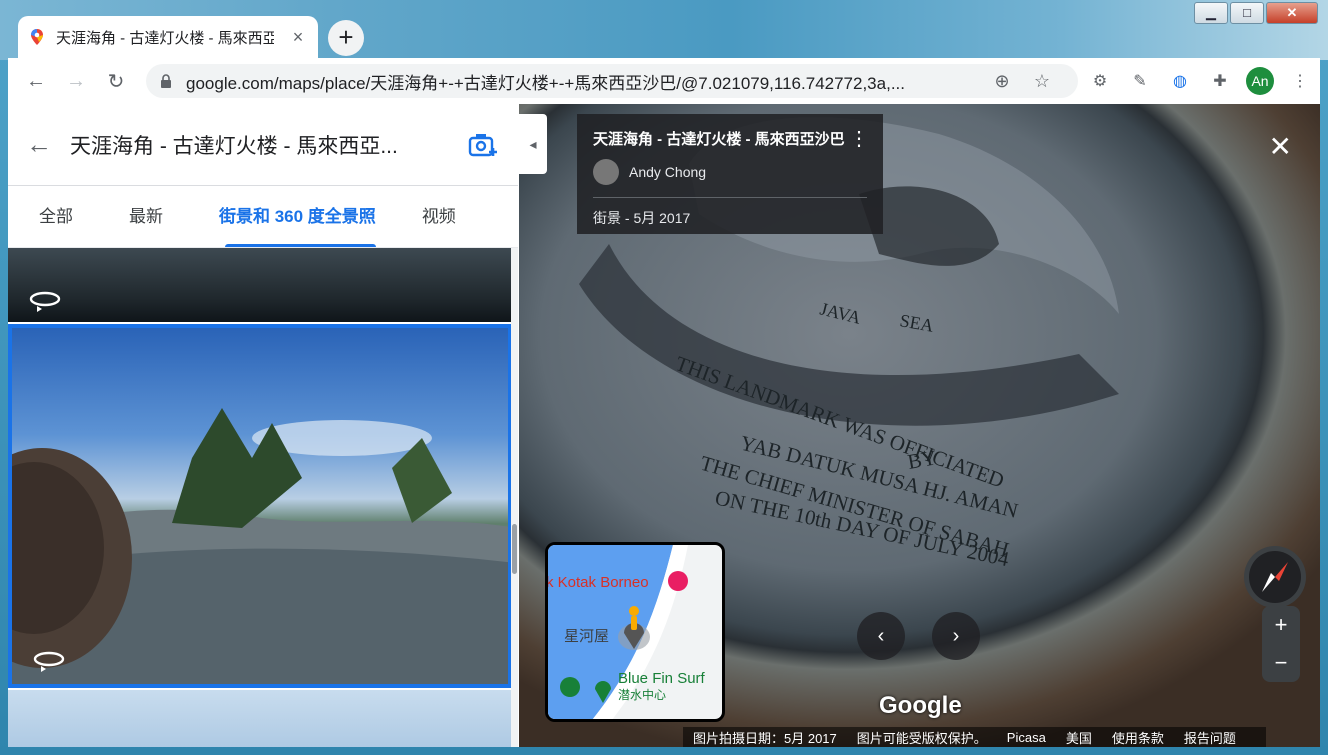 The height and width of the screenshot is (755, 1328). What do you see at coordinates (1281, 663) in the screenshot?
I see `zoom-out-button: −` at bounding box center [1281, 663].